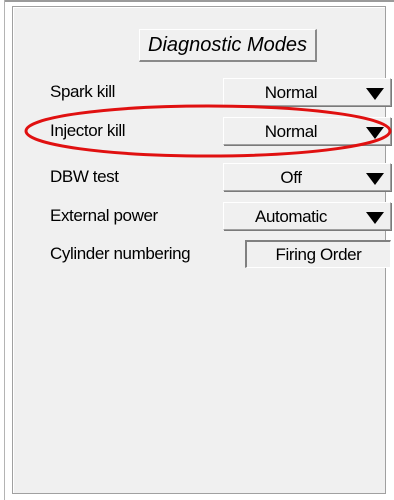 Image resolution: width=394 pixels, height=500 pixels. I want to click on spark-kill-dropdown: Normal, so click(307, 92).